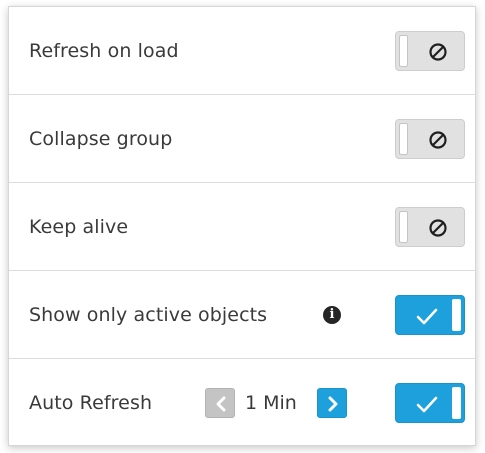 Image resolution: width=485 pixels, height=453 pixels. I want to click on interval-increase-button, so click(331, 403).